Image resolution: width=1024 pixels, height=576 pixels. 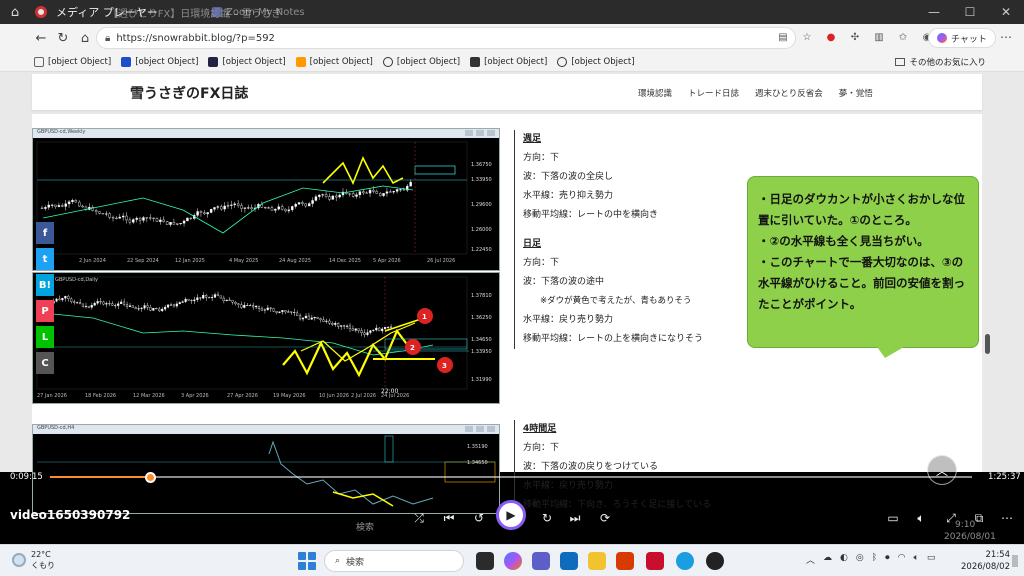 What do you see at coordinates (940, 62) in the screenshot?
I see `other-favorites: その他のお気に入り` at bounding box center [940, 62].